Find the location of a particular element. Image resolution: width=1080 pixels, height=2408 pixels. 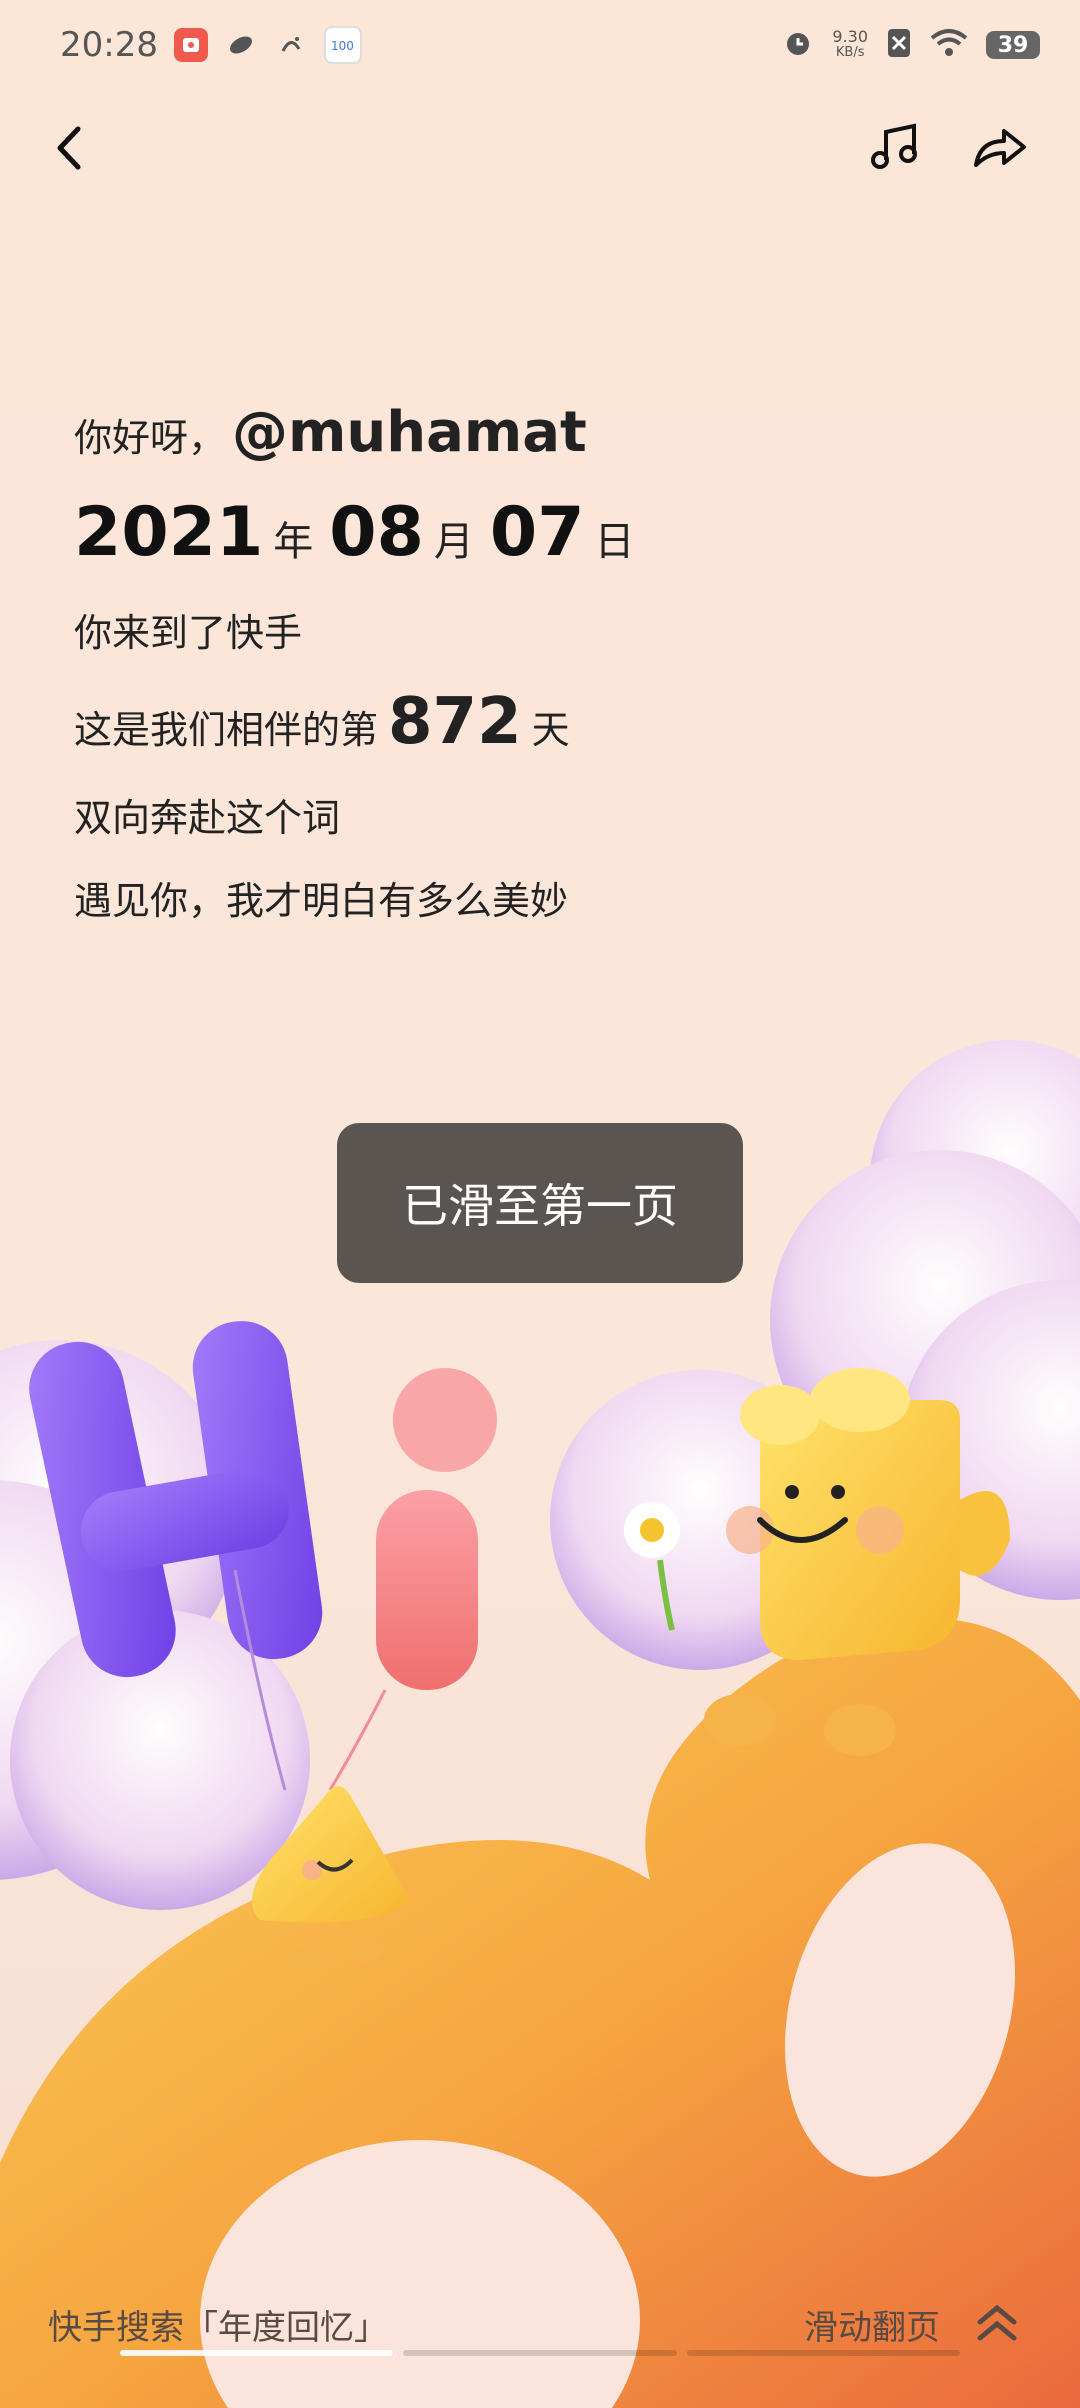

companion-days-line: 这是我们相伴的第 872 天 is located at coordinates (524, 722).